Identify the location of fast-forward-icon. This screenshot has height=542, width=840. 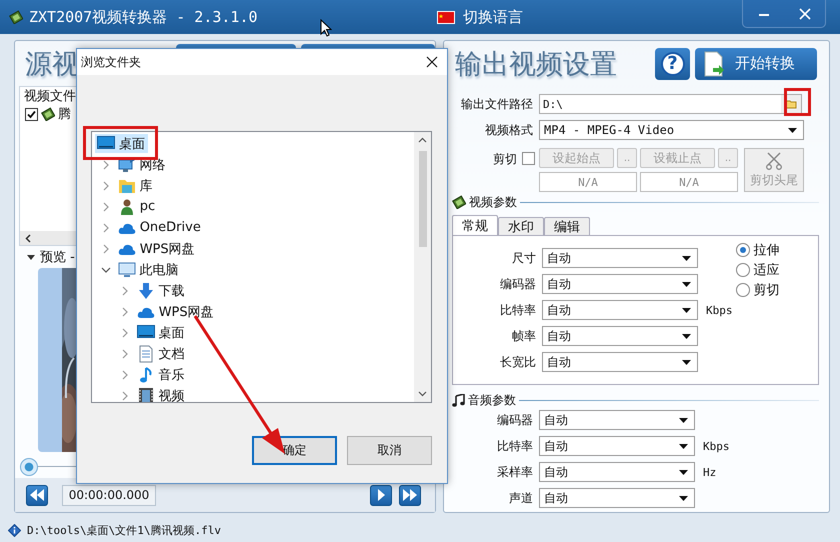
(410, 495).